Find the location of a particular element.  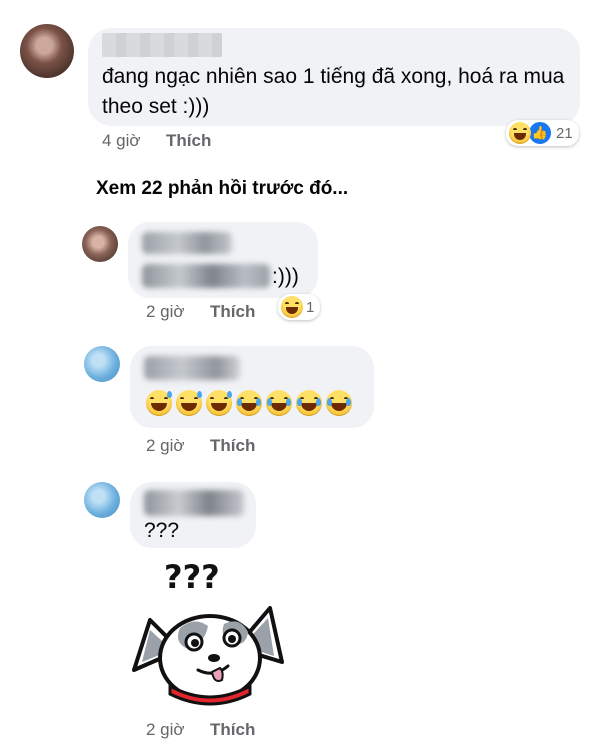

reaction-summary: 1 is located at coordinates (299, 307).